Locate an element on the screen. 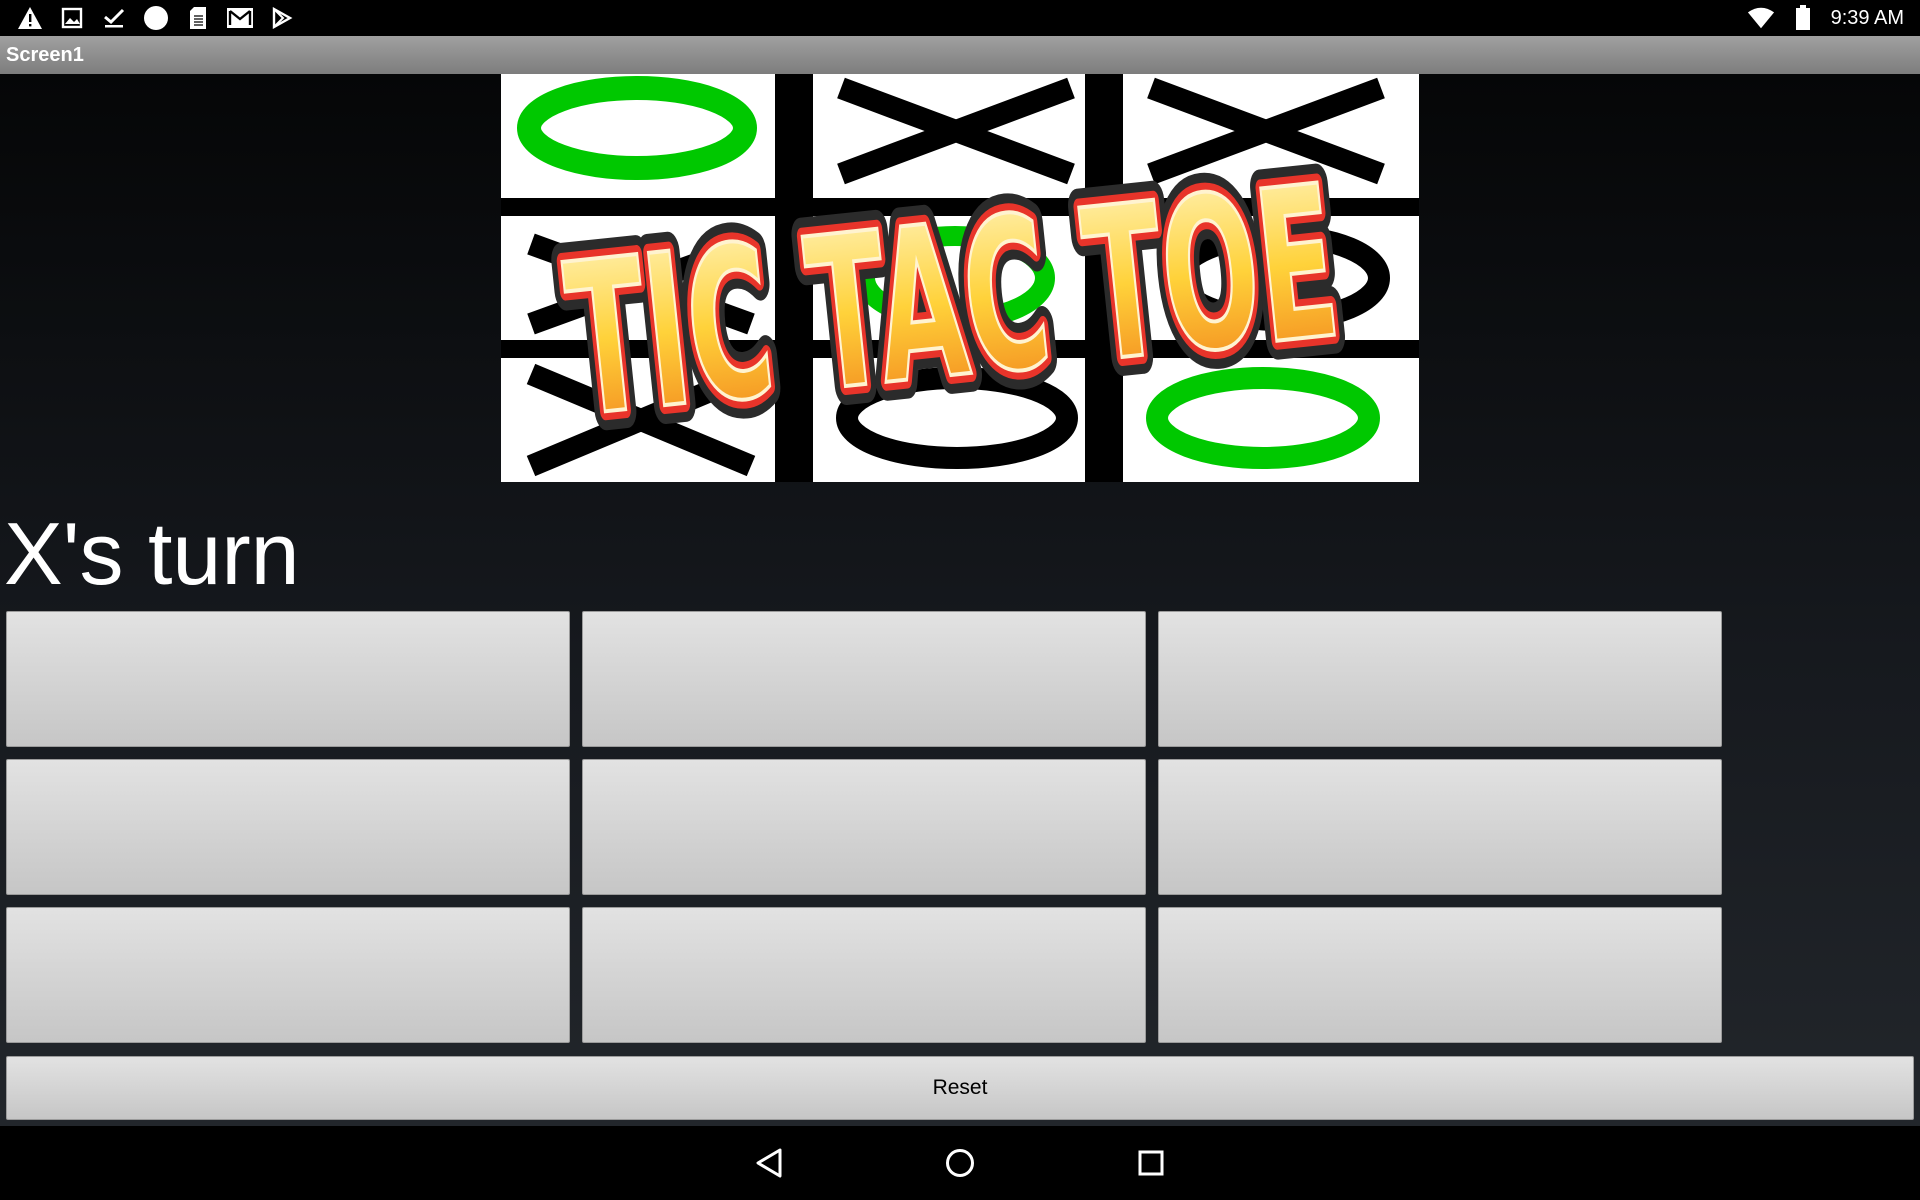 This screenshot has width=1920, height=1200. turn-indicator: X's turn is located at coordinates (152, 553).